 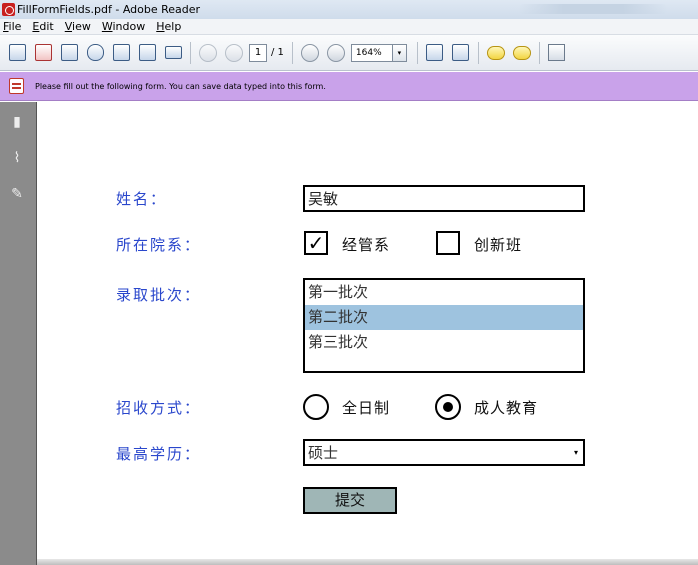 What do you see at coordinates (371, 52) in the screenshot?
I see `zoom-level-input: 164%` at bounding box center [371, 52].